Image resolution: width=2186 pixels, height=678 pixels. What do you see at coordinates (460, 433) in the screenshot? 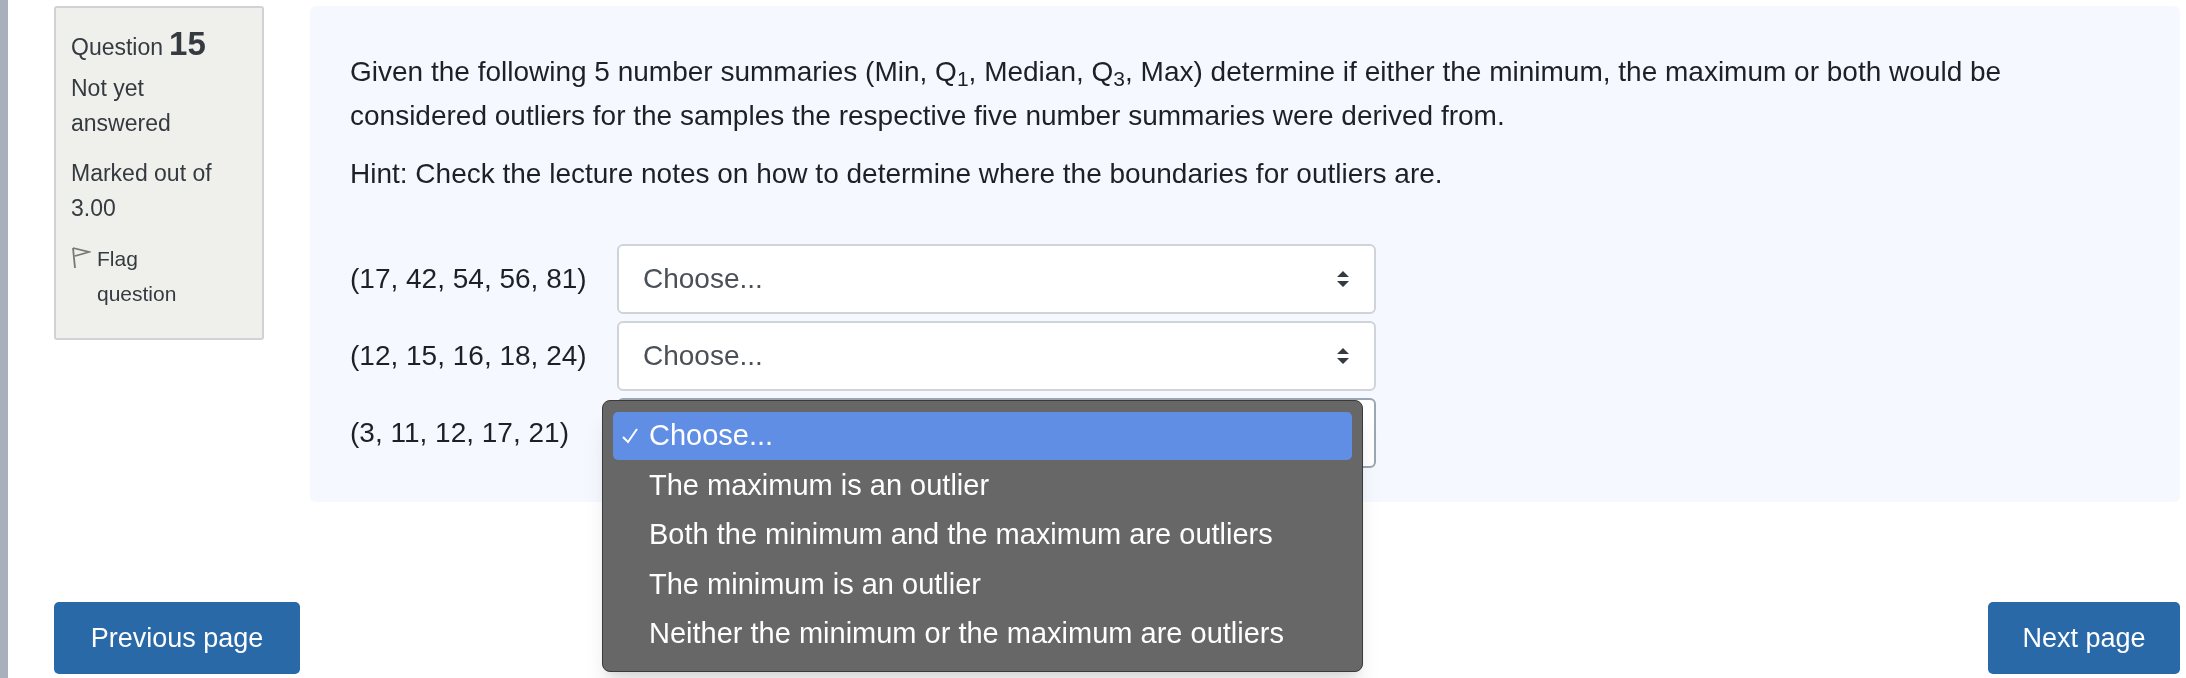
I see `summary-label: (3, 11, 12, 17, 21)` at bounding box center [460, 433].